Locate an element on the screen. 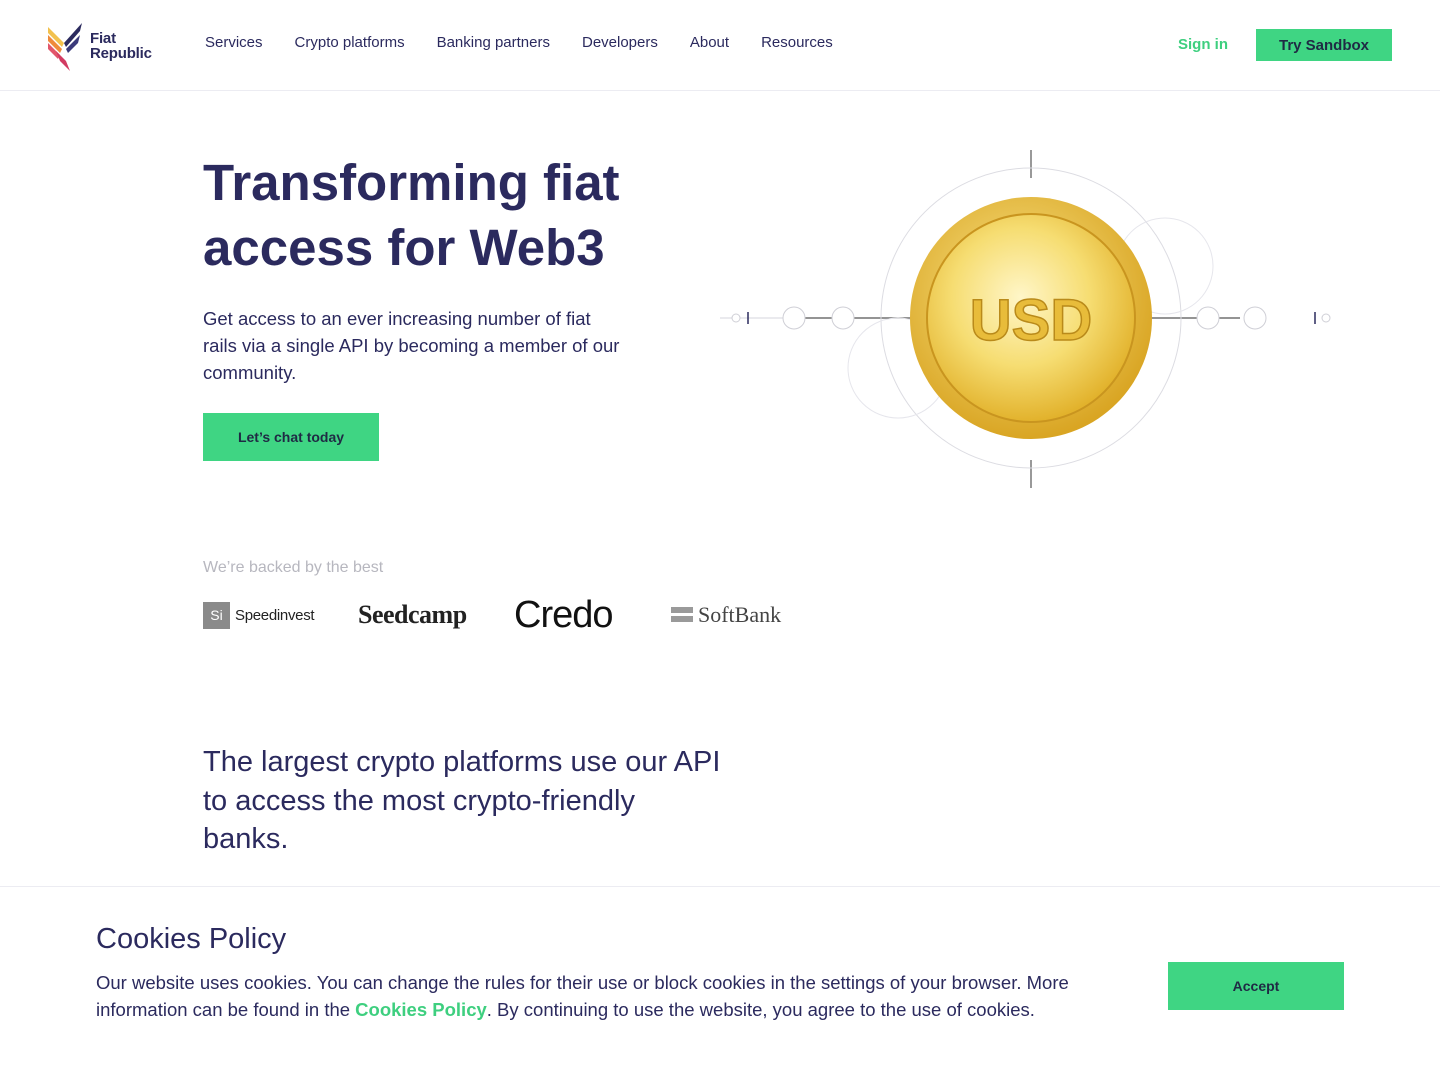 The height and width of the screenshot is (1080, 1440). nav-developers: Developers is located at coordinates (620, 42).